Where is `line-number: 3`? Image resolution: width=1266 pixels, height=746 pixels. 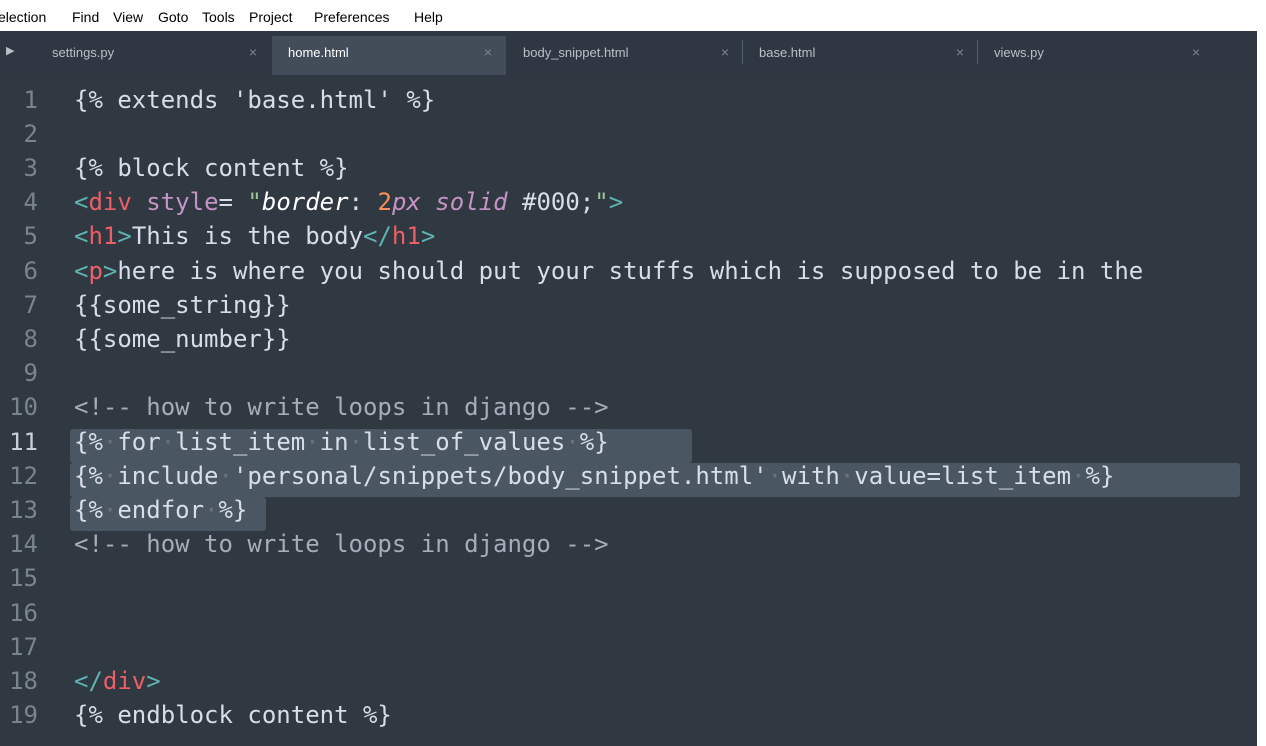
line-number: 3 is located at coordinates (30, 168).